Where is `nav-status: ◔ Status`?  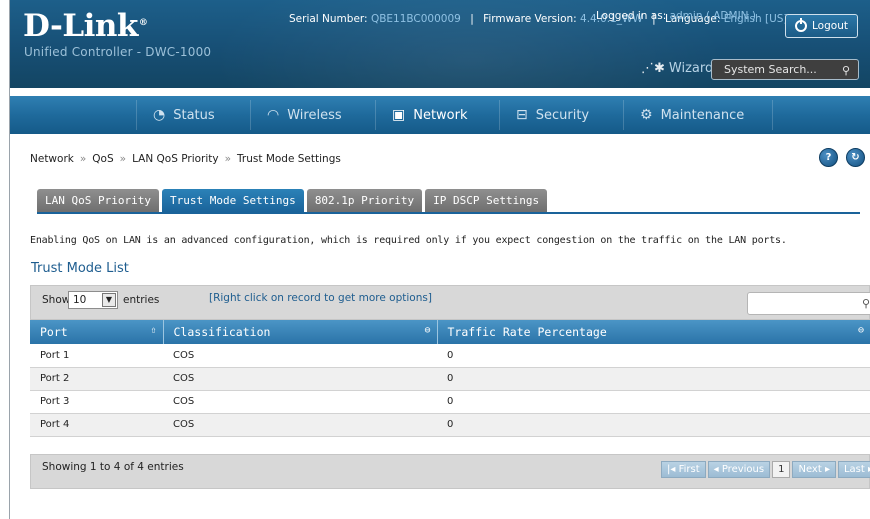
nav-status: ◔ Status is located at coordinates (184, 115).